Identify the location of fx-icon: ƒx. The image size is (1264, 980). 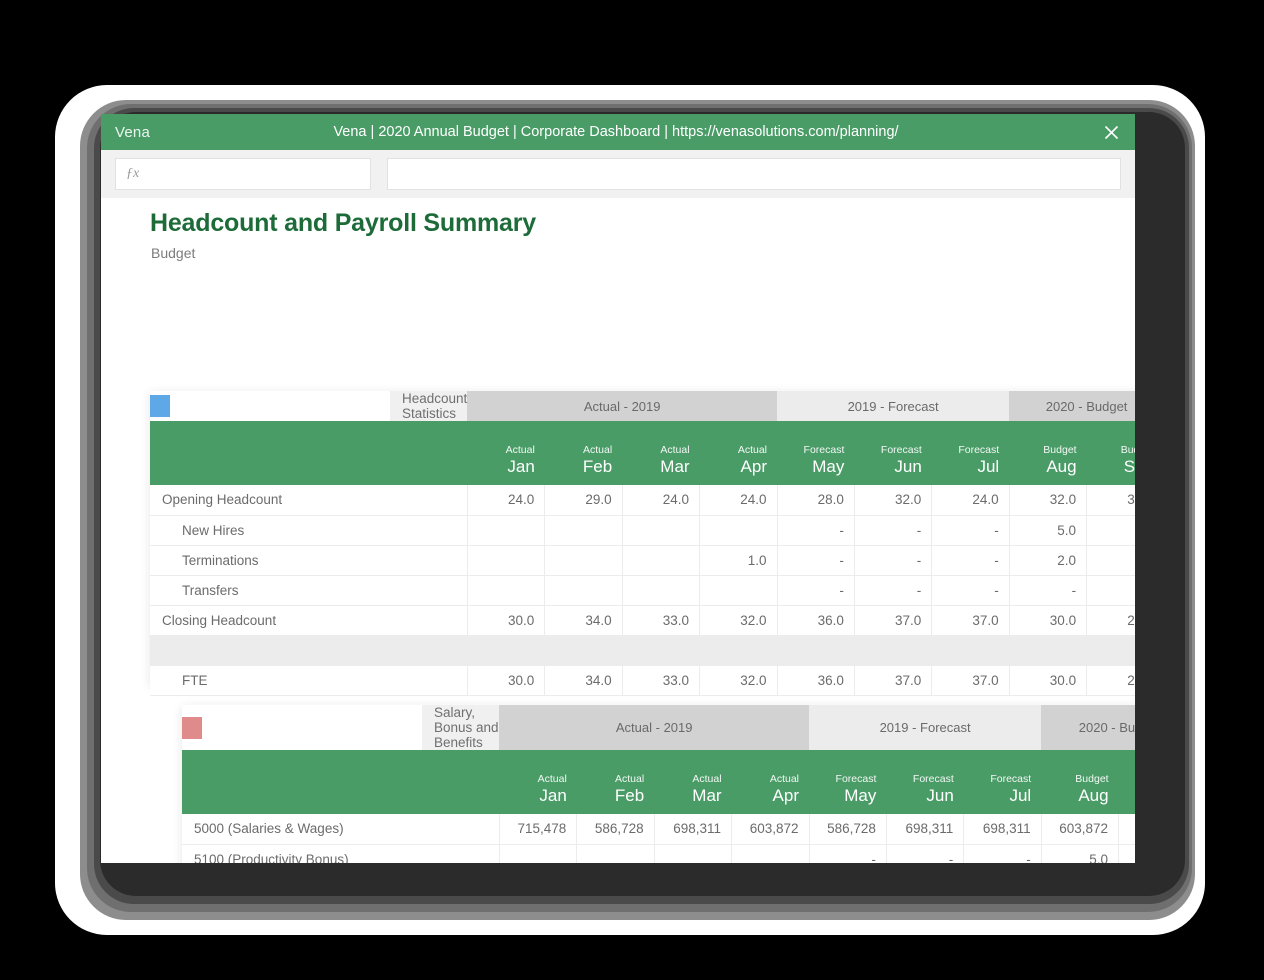
(243, 174).